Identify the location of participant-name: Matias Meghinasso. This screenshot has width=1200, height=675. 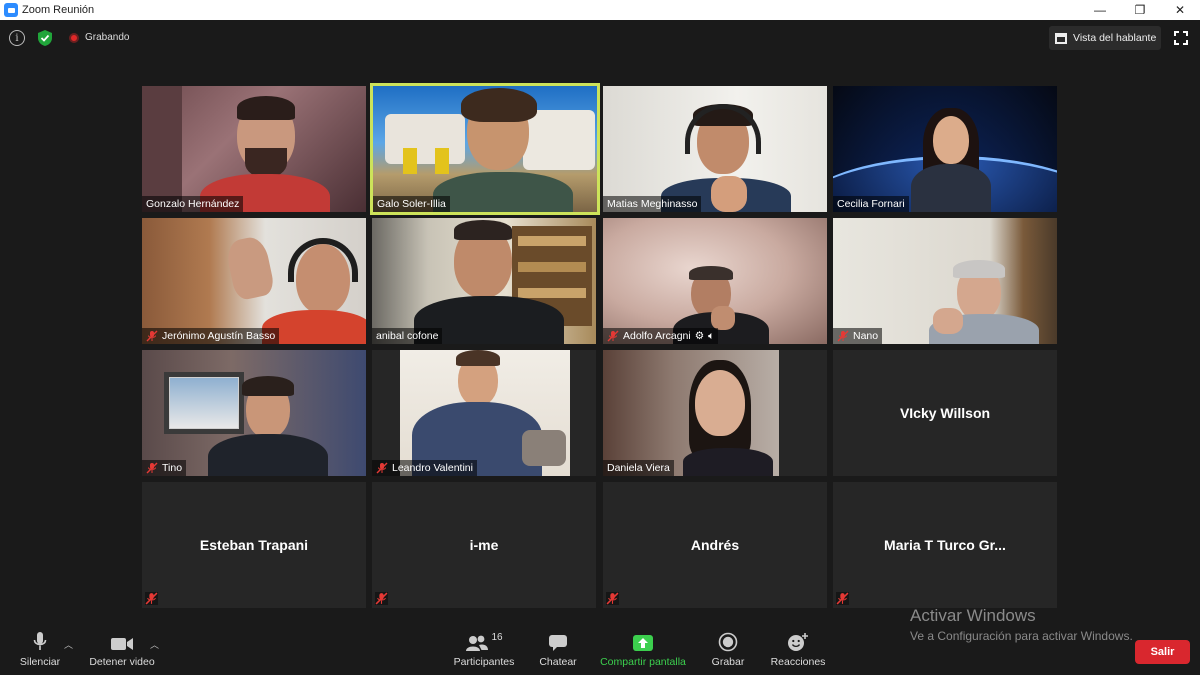
(652, 204).